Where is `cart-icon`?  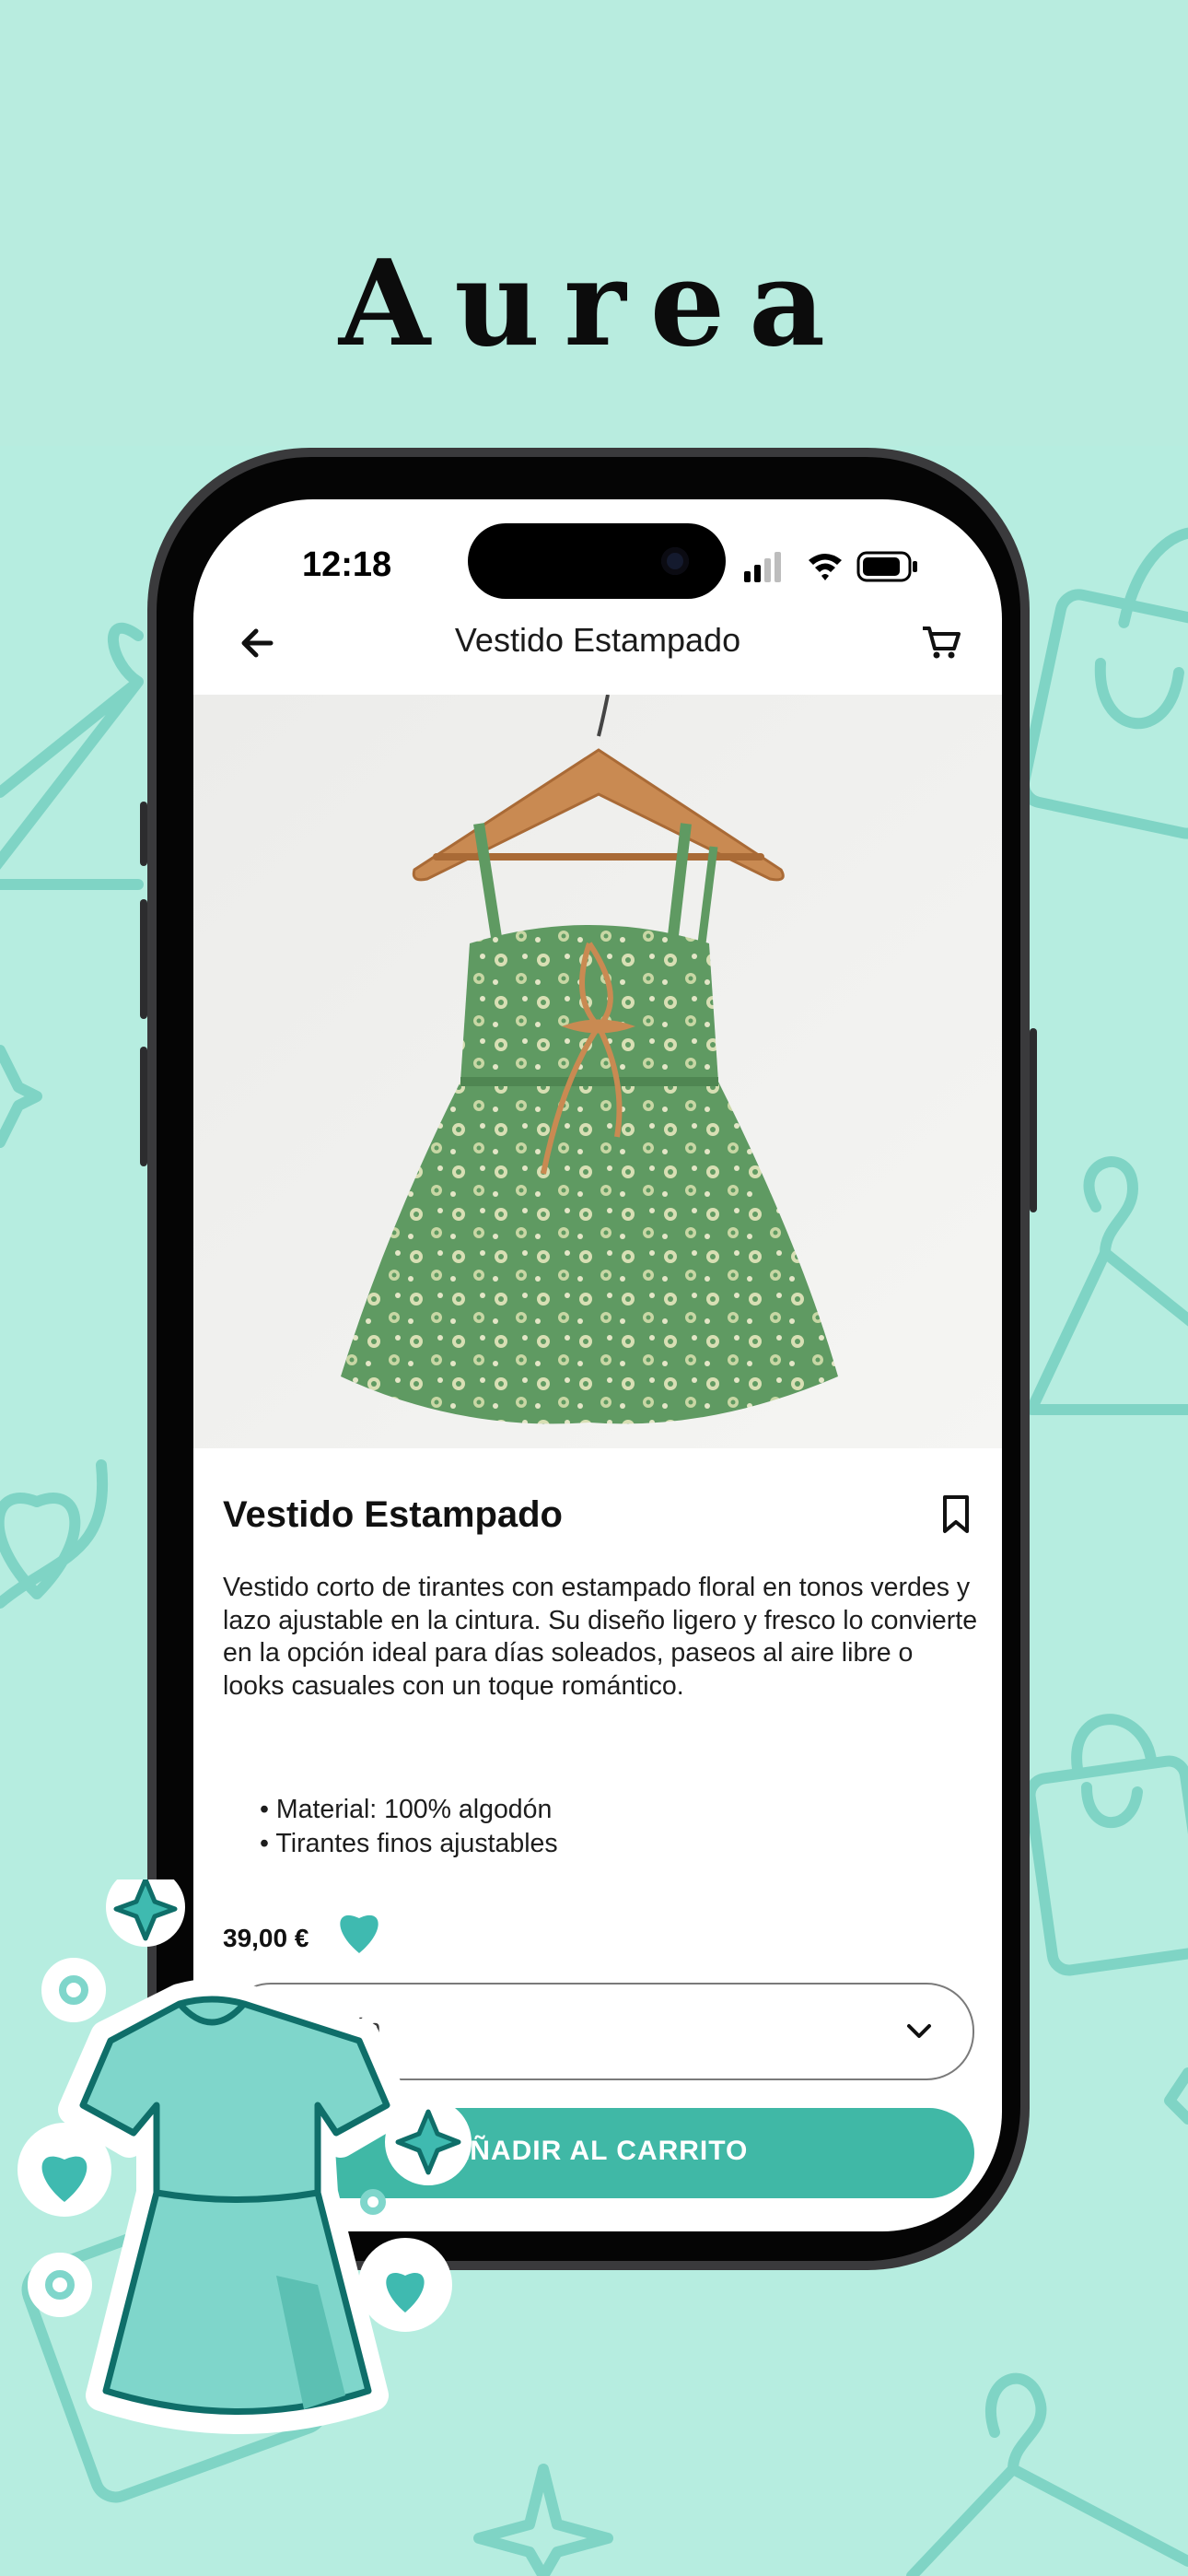
cart-icon is located at coordinates (939, 641).